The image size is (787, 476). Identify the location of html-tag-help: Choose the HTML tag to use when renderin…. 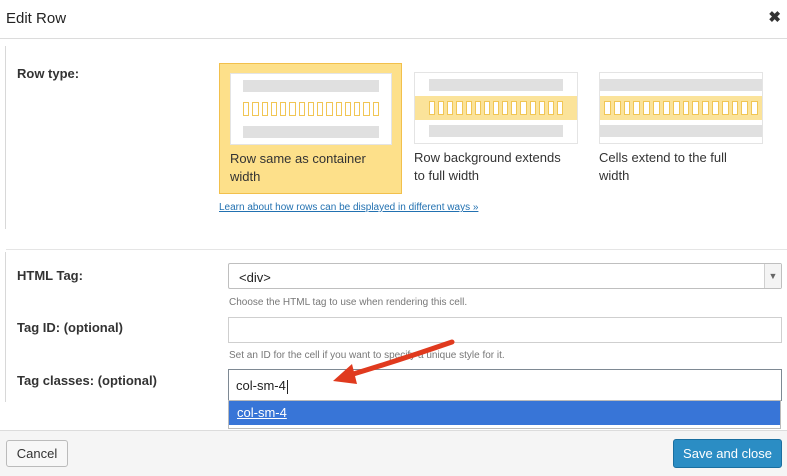
(348, 302).